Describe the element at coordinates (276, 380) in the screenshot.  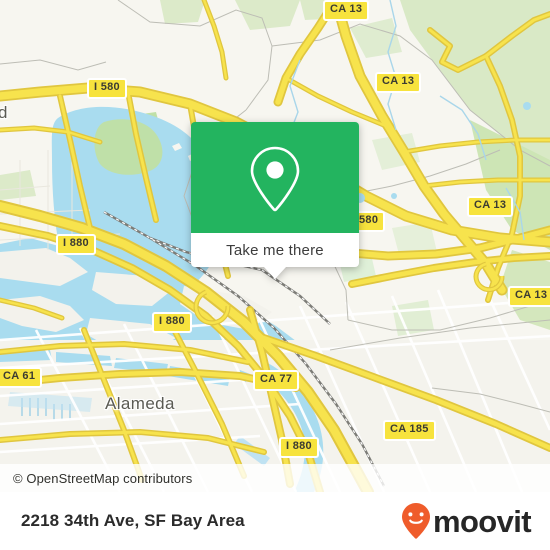
I see `road-shield-ca77: CA 77` at that location.